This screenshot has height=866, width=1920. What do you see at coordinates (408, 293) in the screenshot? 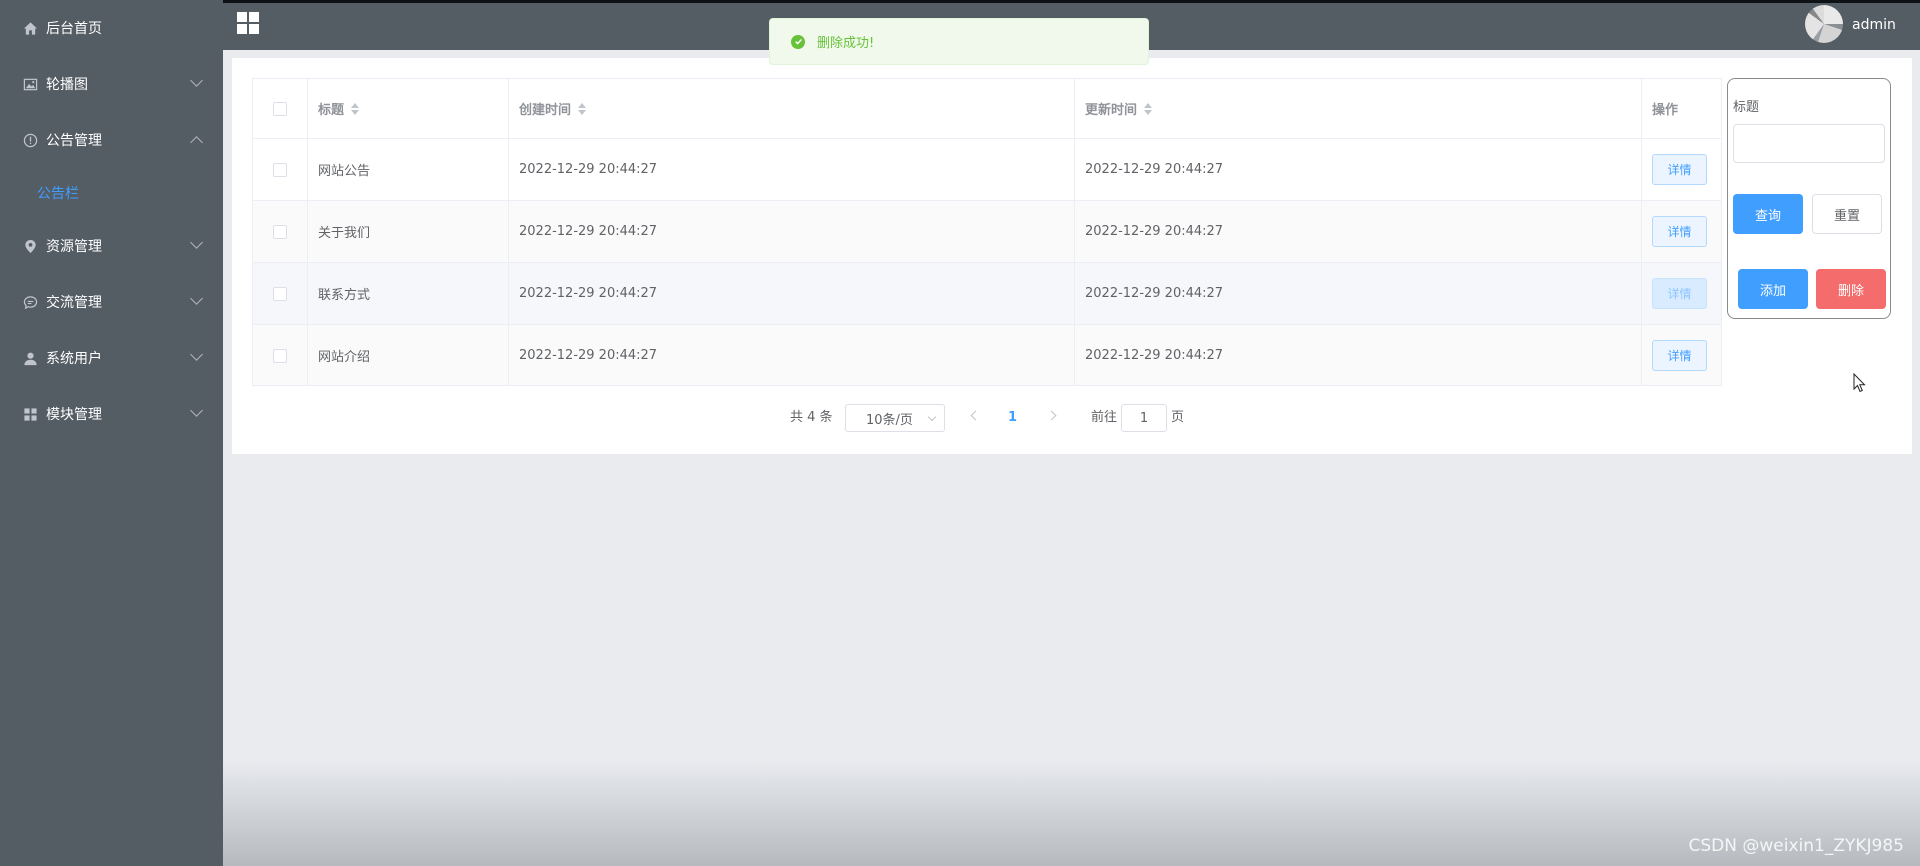
I see `row-title: 联系方式` at bounding box center [408, 293].